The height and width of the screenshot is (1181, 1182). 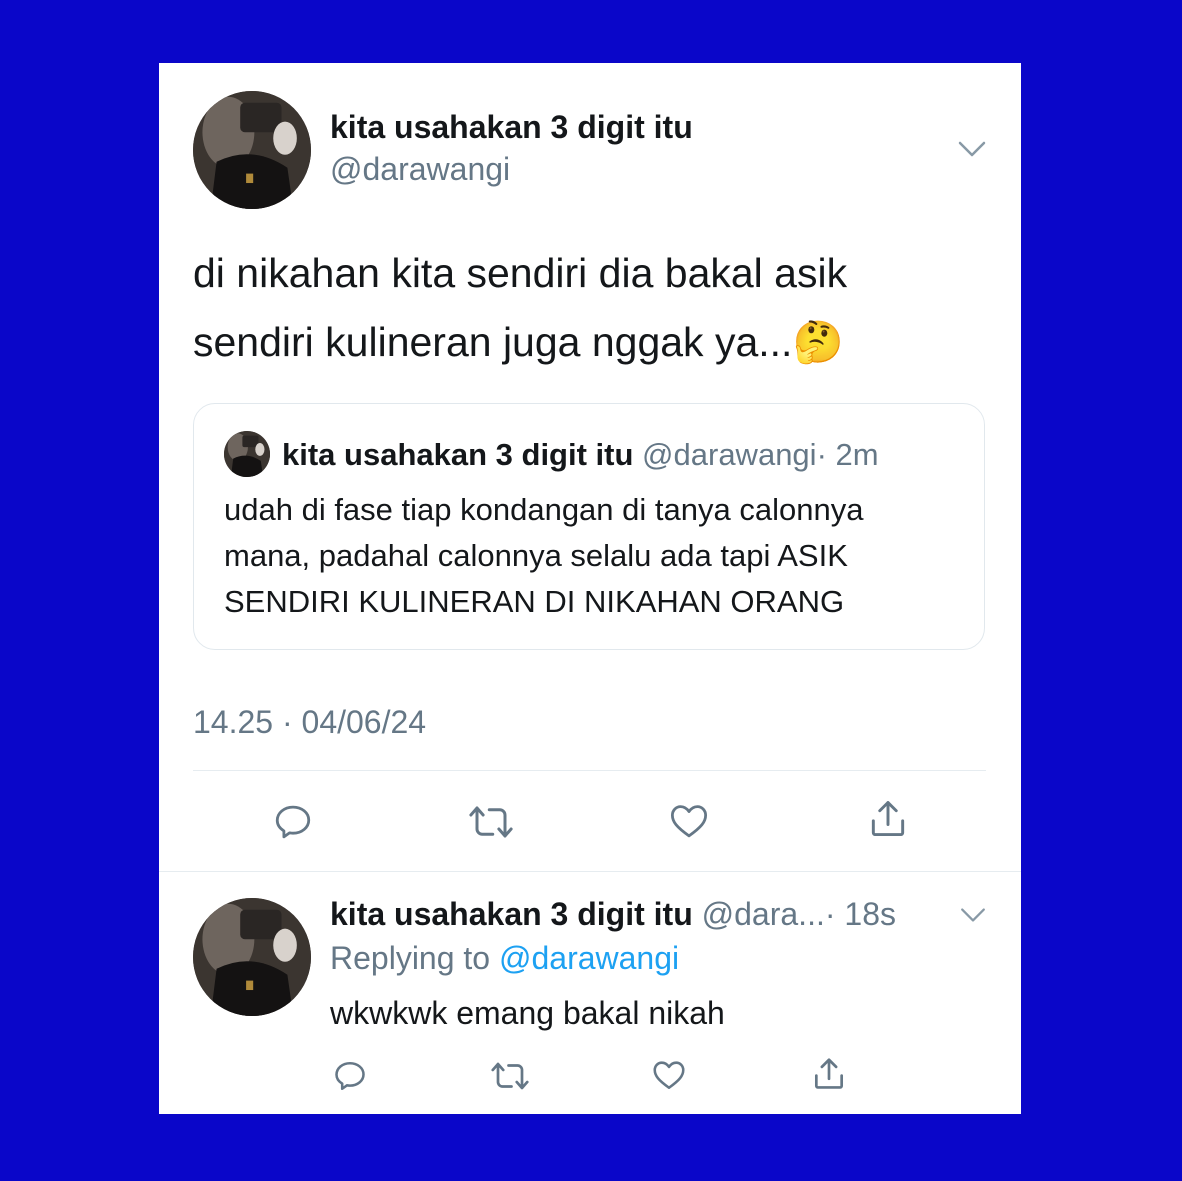 I want to click on quoted-tweet-header: kita usahakan 3 digit itu @darawangi· 2m, so click(x=580, y=455).